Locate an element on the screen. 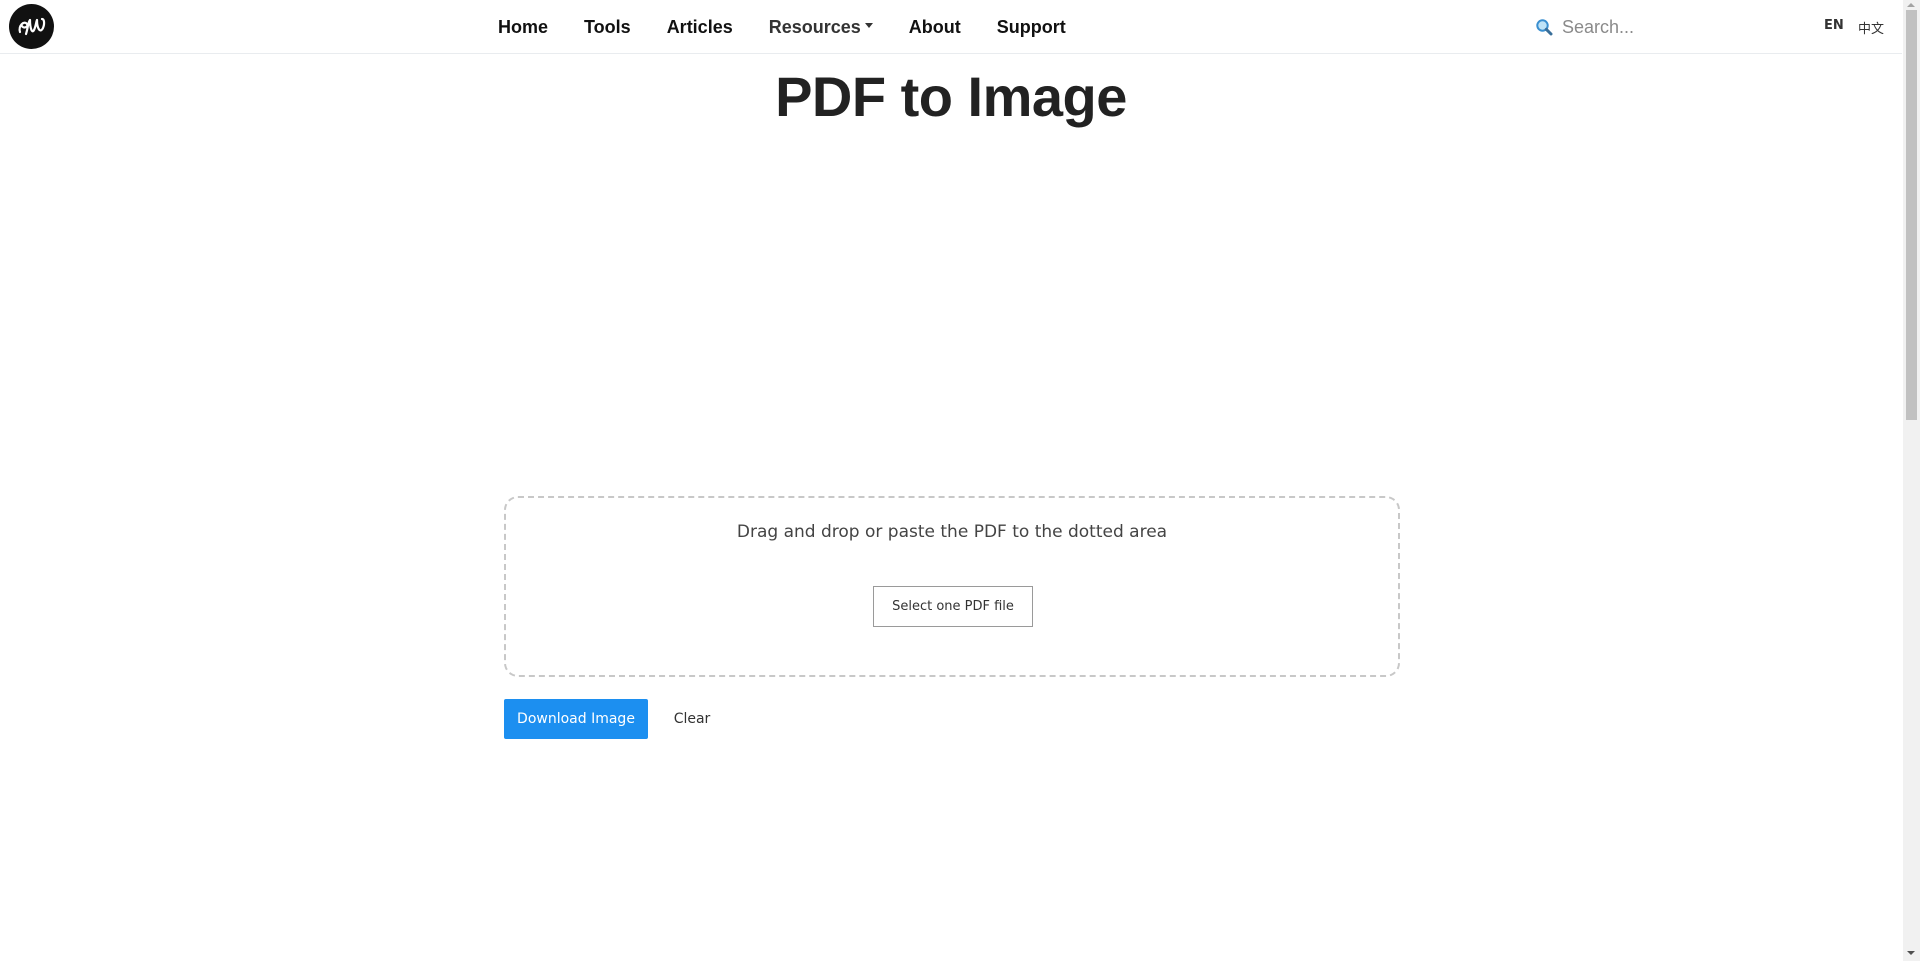 The height and width of the screenshot is (961, 1920). nav-resources-dropdown: Resources is located at coordinates (821, 27).